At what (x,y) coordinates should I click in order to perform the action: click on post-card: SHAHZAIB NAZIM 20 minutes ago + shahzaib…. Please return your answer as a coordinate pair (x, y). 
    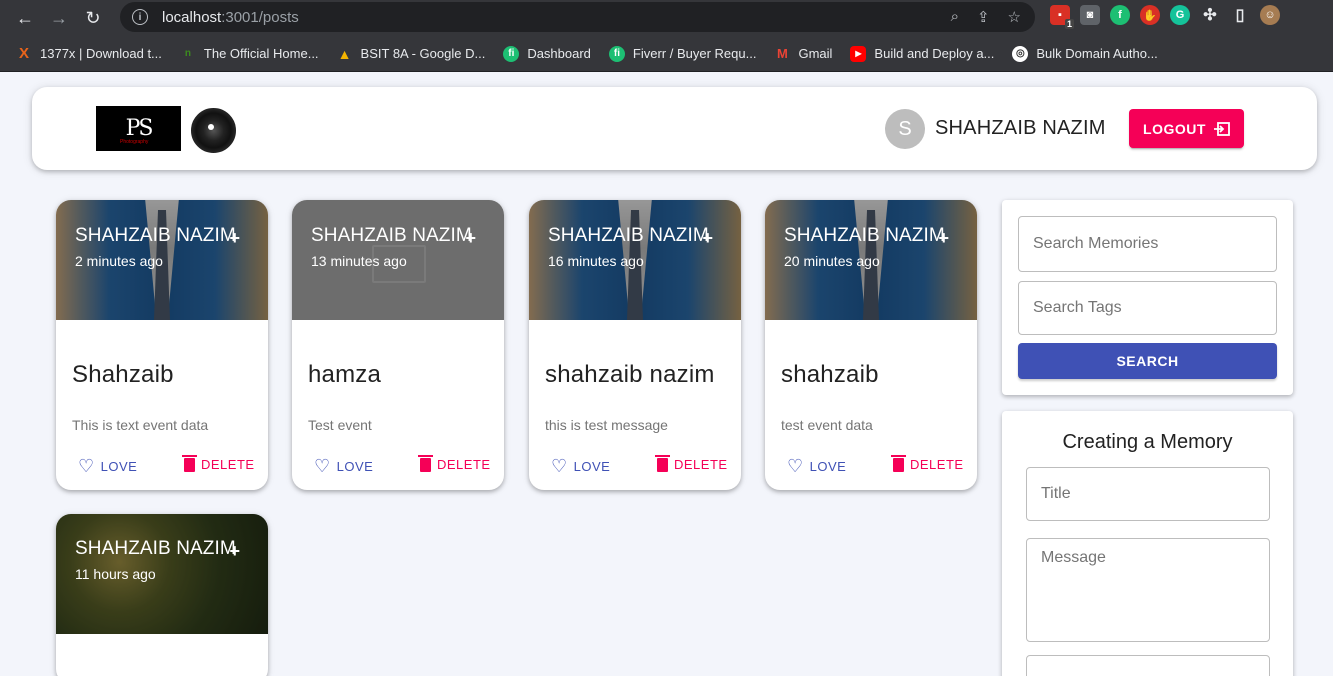
    Looking at the image, I should click on (871, 345).